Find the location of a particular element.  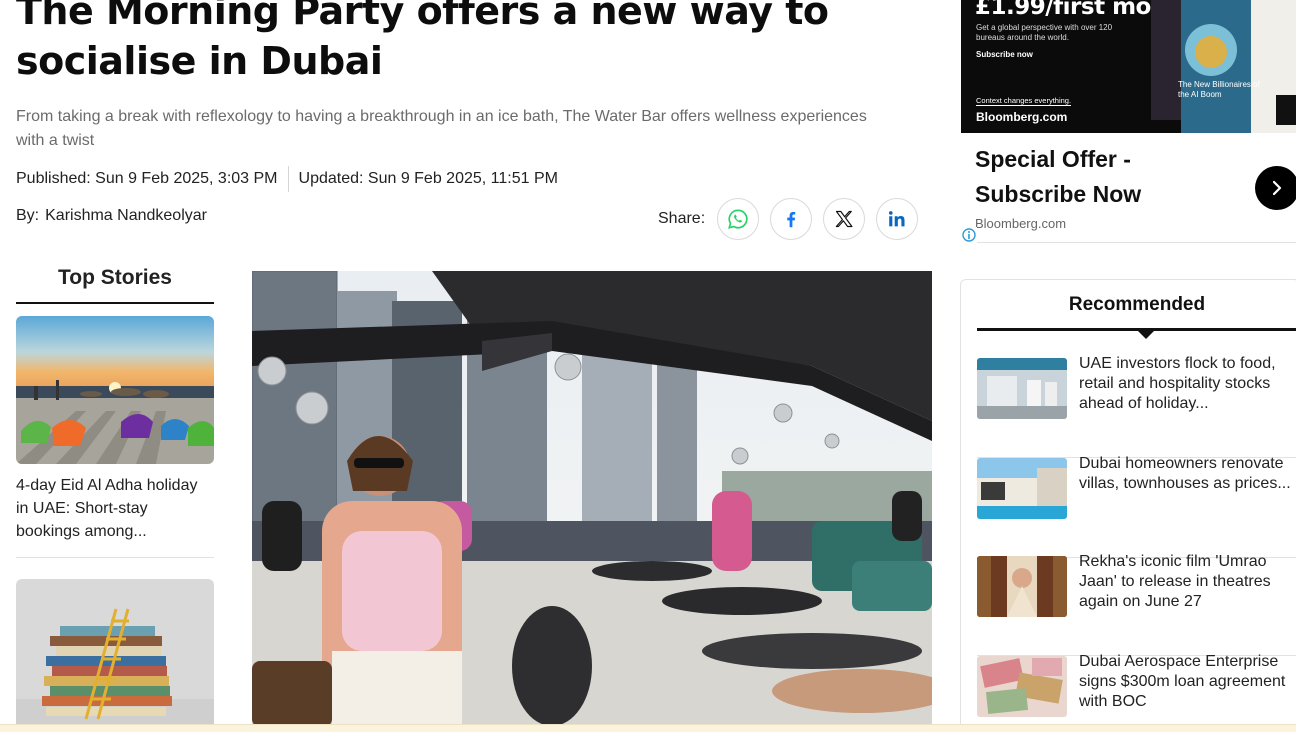

share-whatsapp-button is located at coordinates (738, 219).